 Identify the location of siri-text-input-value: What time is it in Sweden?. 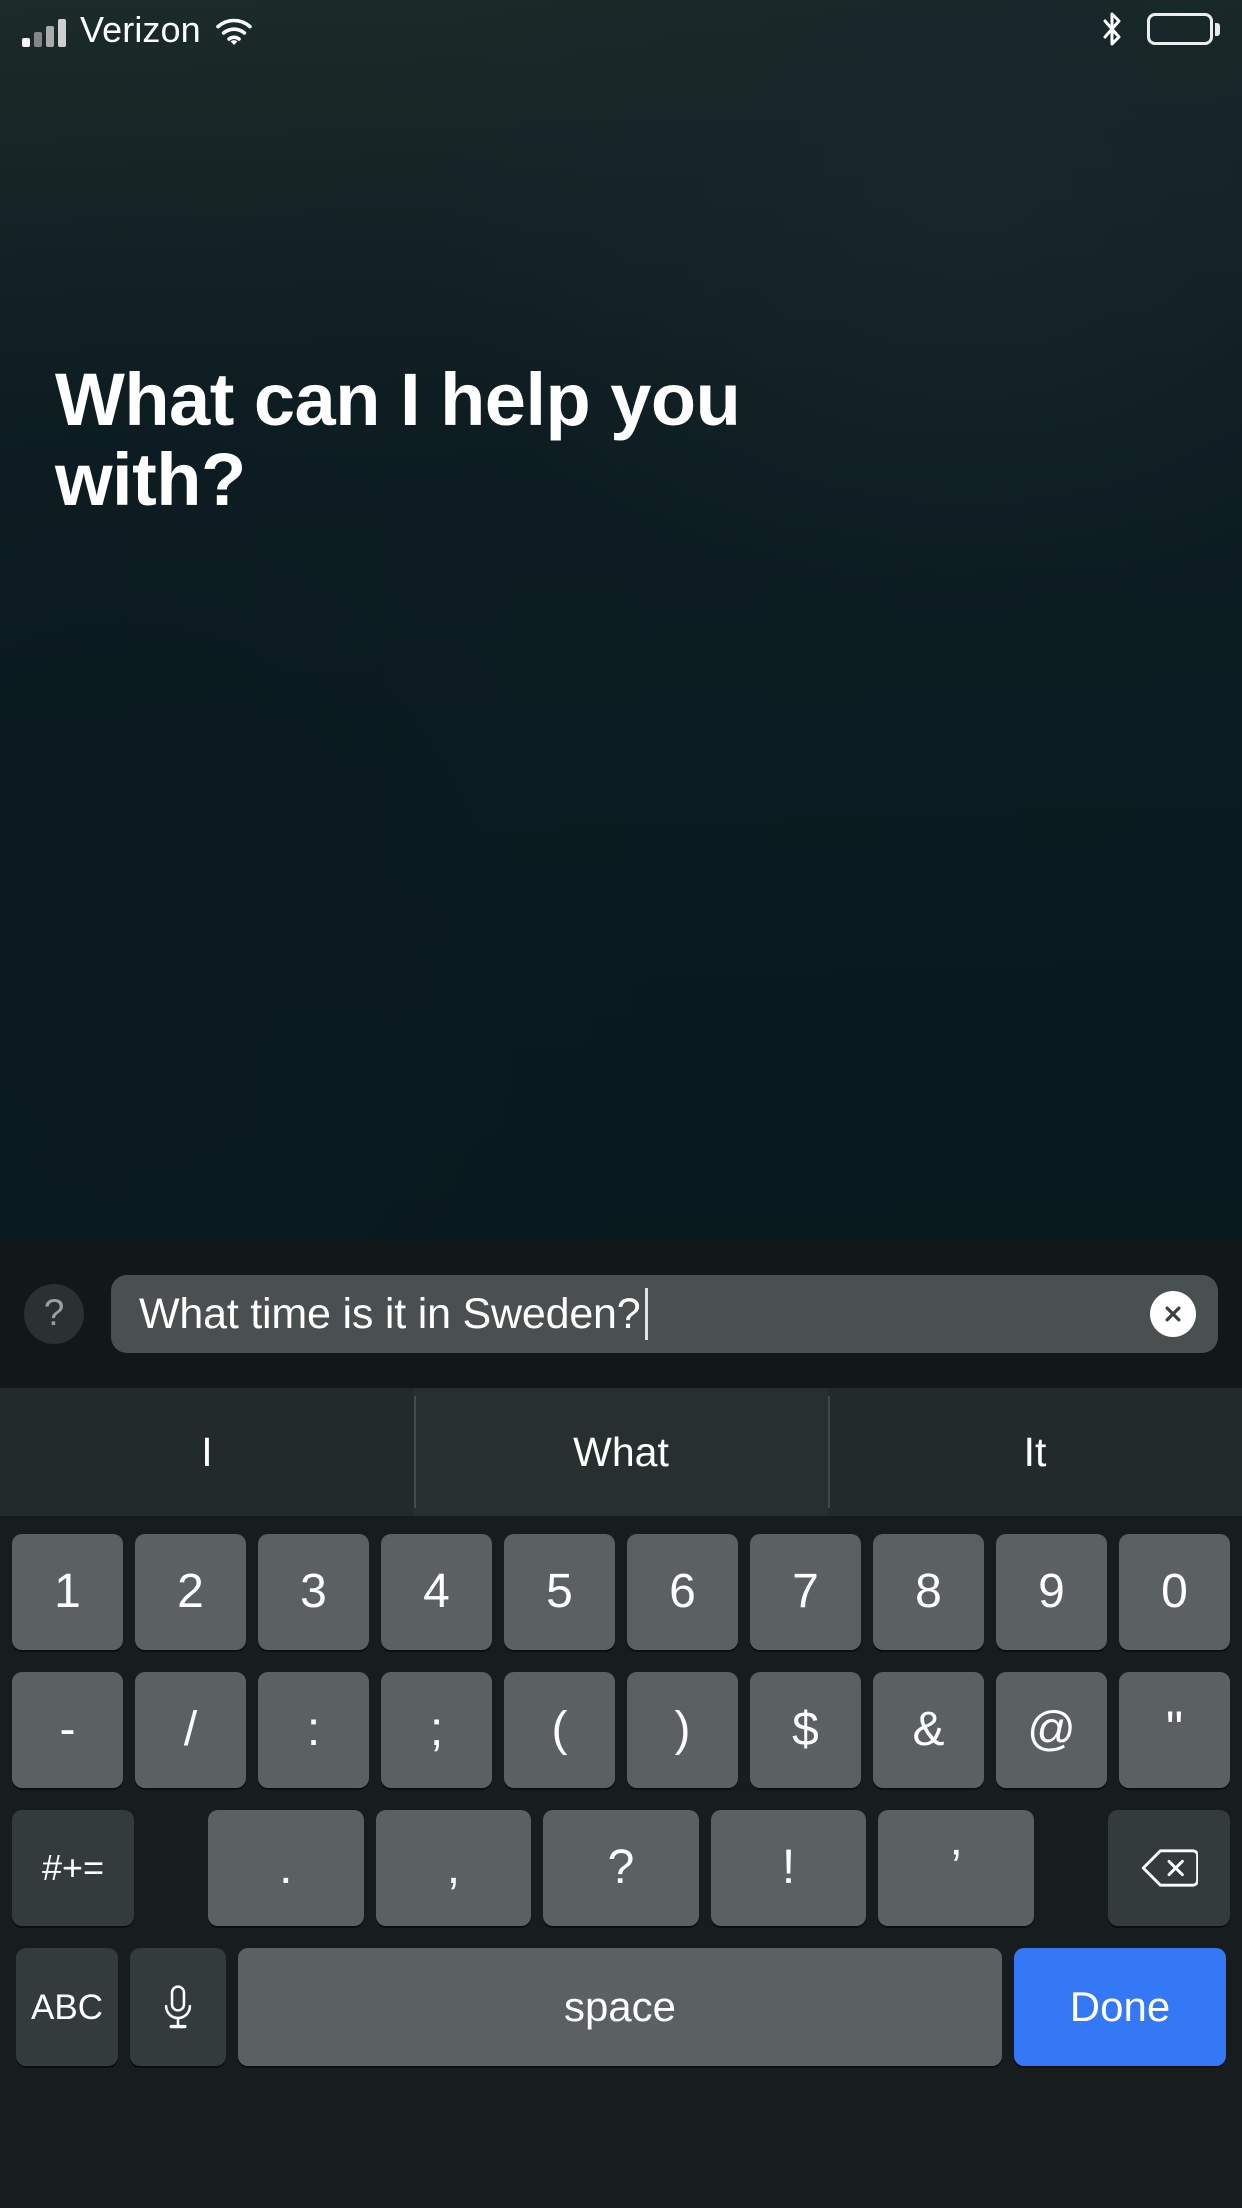
(390, 1313).